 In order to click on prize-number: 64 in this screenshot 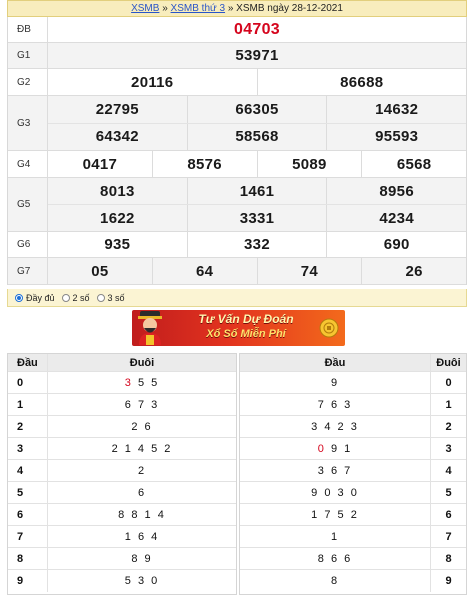, I will do `click(204, 271)`.